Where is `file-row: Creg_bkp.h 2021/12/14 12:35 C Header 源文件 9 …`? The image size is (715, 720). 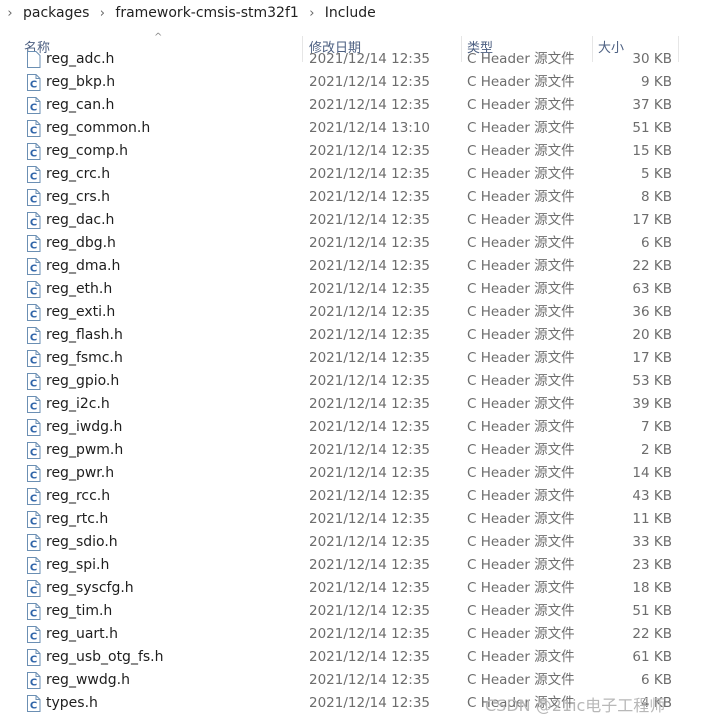
file-row: Creg_bkp.h 2021/12/14 12:35 C Header 源文件 9 … is located at coordinates (357, 82).